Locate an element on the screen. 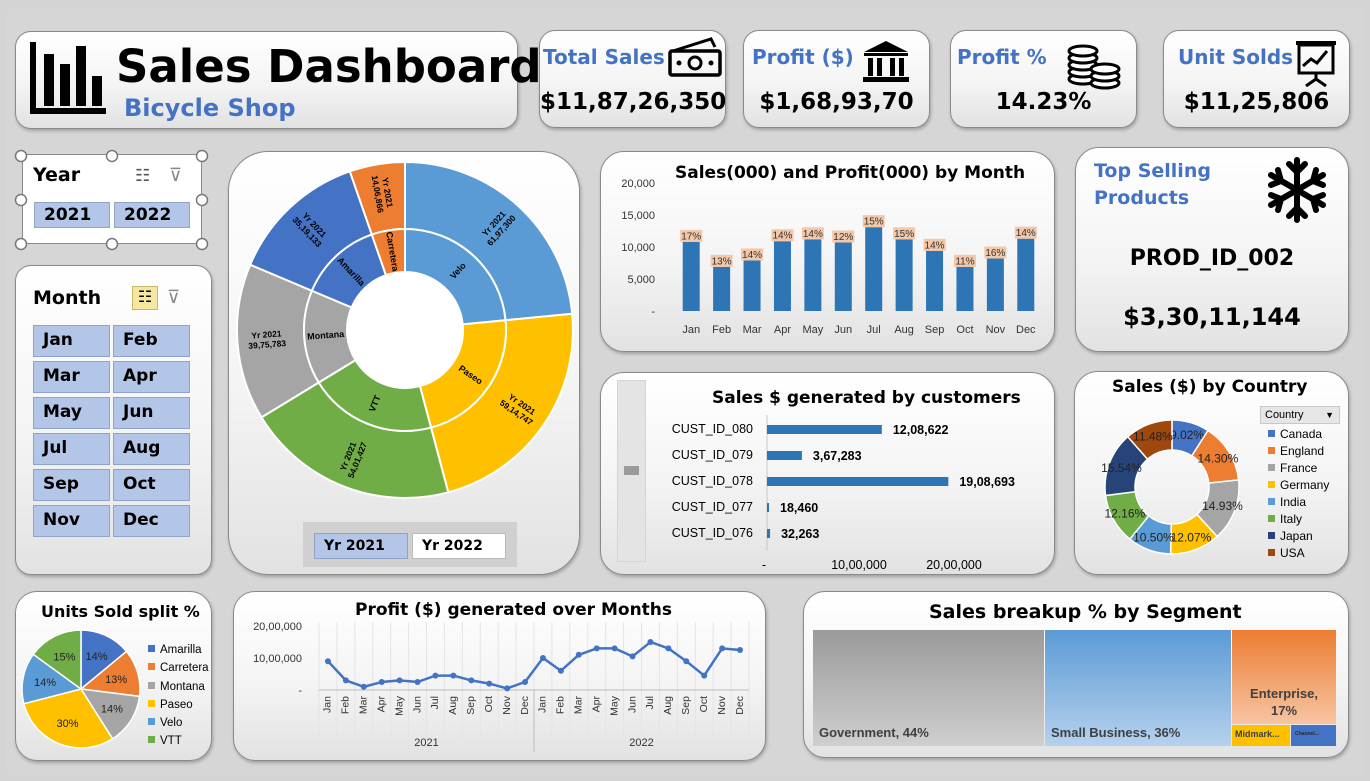 The height and width of the screenshot is (781, 1370). y-tick-label: 5,000 is located at coordinates (641, 280).